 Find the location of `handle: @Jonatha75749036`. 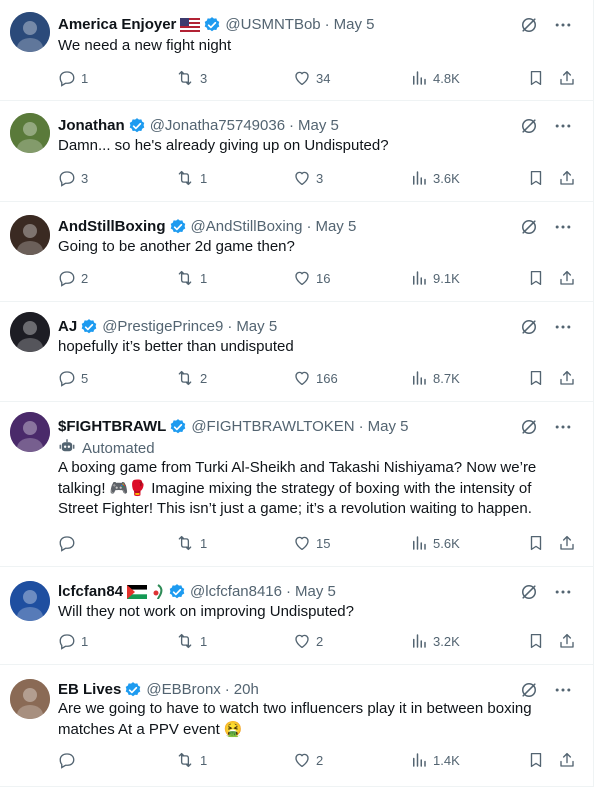

handle: @Jonatha75749036 is located at coordinates (217, 126).